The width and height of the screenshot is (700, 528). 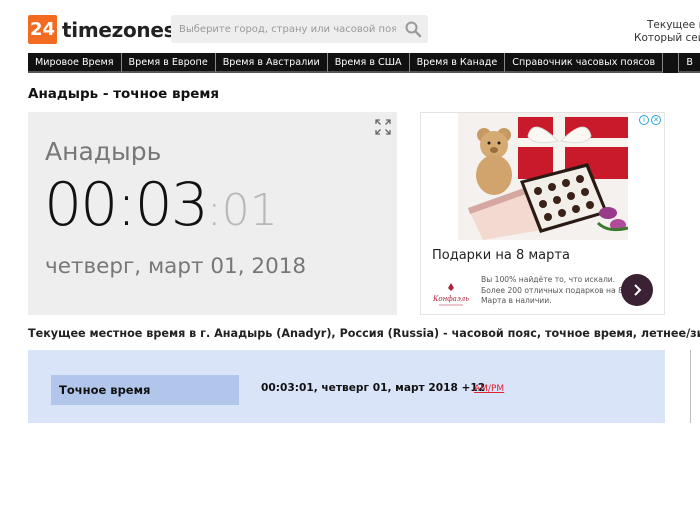 What do you see at coordinates (644, 120) in the screenshot?
I see `ad-info-icon: i` at bounding box center [644, 120].